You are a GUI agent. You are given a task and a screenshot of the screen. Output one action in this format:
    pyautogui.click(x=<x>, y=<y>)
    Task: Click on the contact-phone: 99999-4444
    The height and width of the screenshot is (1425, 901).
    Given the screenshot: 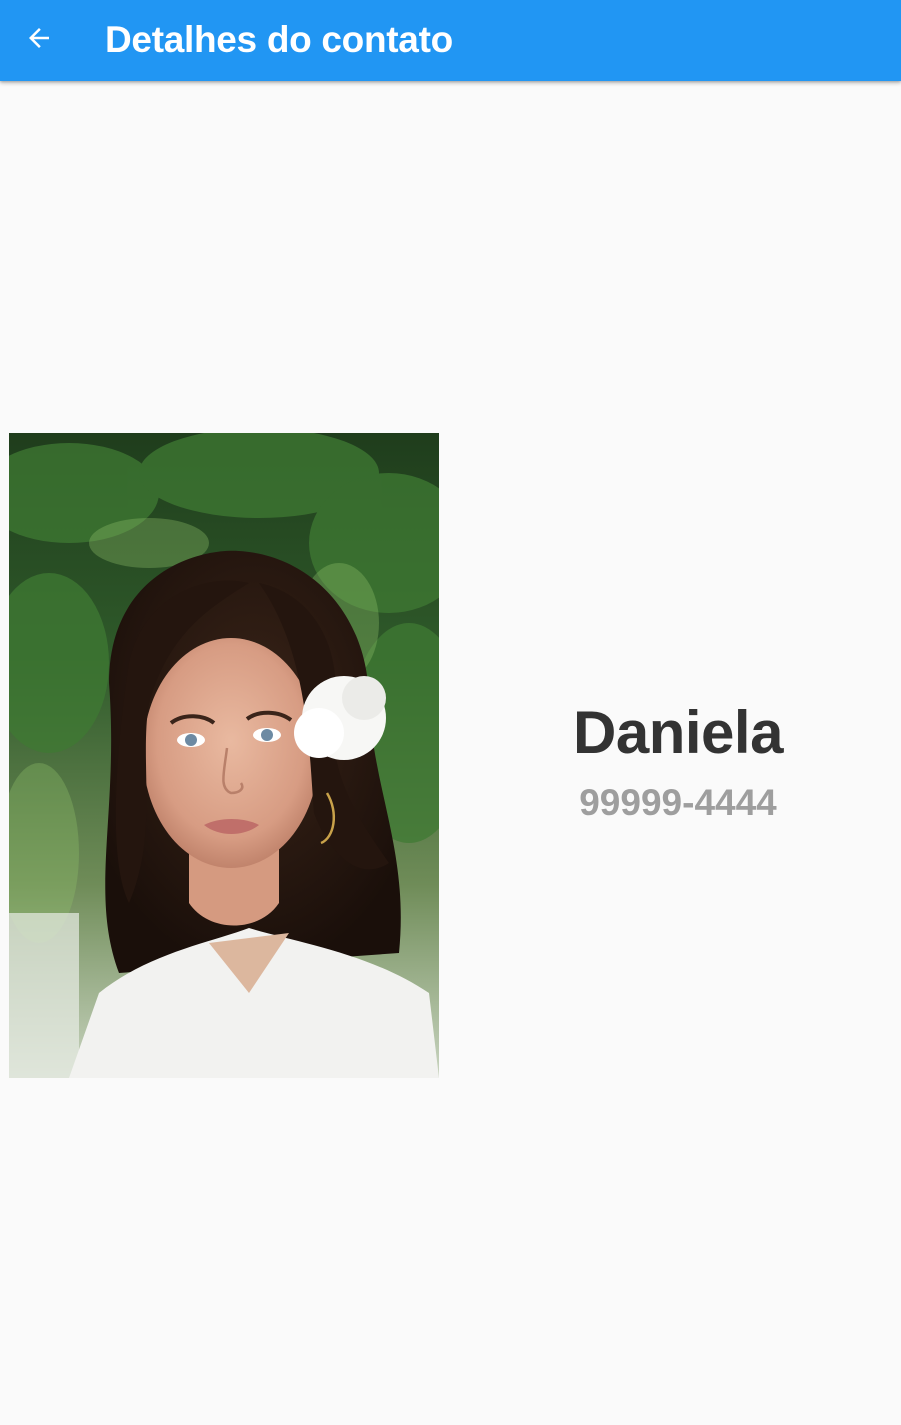 What is the action you would take?
    pyautogui.click(x=678, y=803)
    